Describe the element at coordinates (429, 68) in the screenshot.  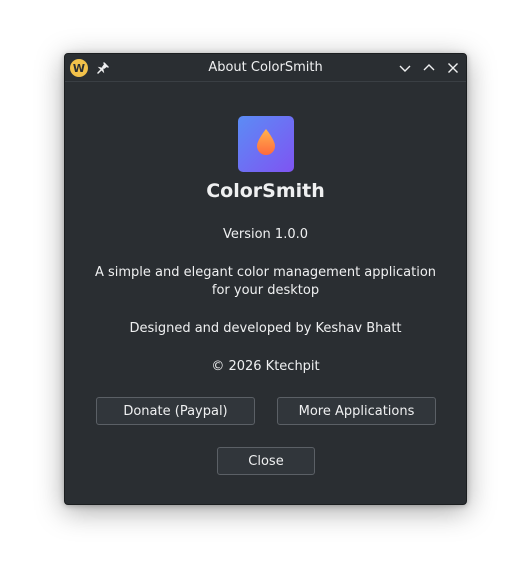
I see `maximize-icon` at that location.